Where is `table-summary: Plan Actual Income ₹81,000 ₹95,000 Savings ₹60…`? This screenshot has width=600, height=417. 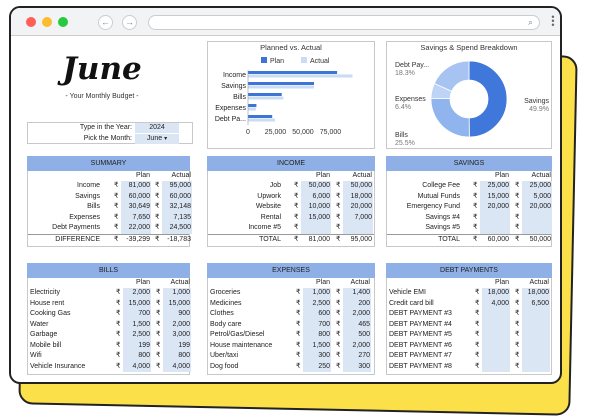
table-summary: Plan Actual Income ₹81,000 ₹95,000 Savings ₹60… is located at coordinates (109, 209).